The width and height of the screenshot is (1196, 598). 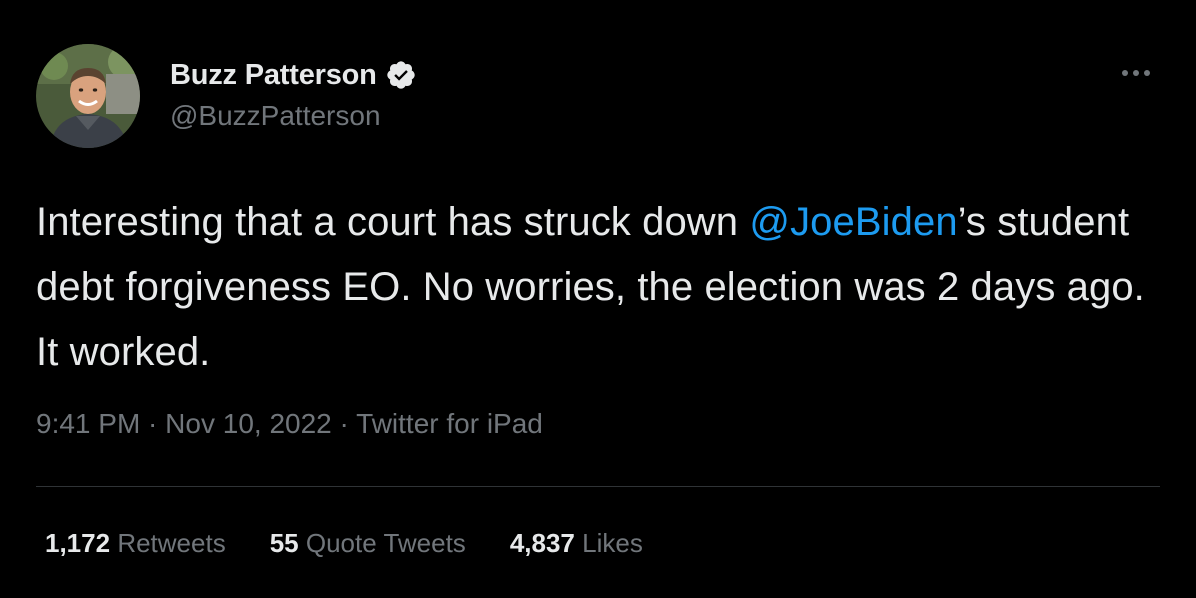 I want to click on tweet-time: 9:41 PM, so click(x=88, y=423).